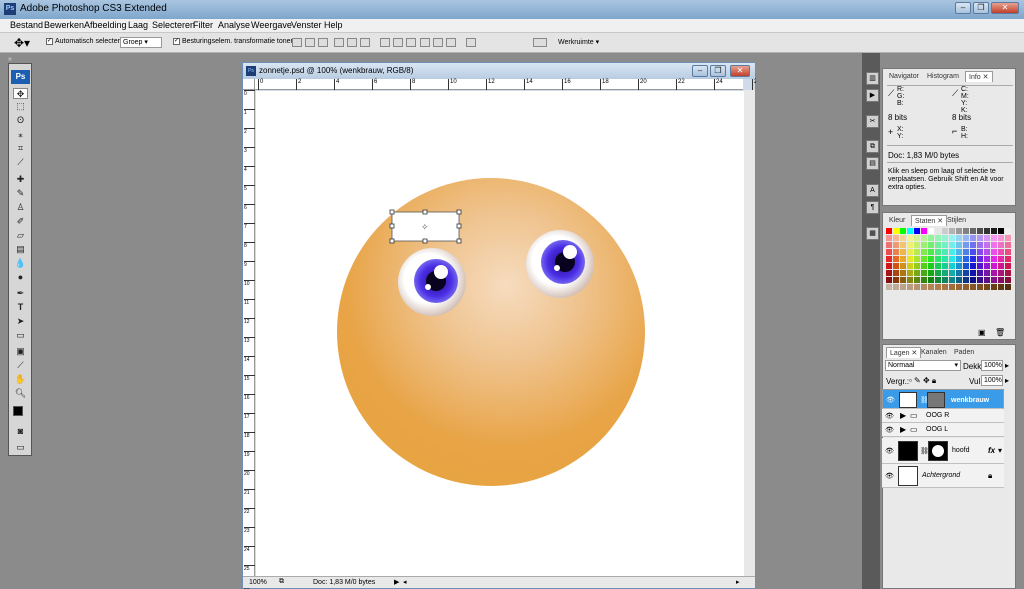  I want to click on fx-expand-icon: ▾, so click(1000, 450).